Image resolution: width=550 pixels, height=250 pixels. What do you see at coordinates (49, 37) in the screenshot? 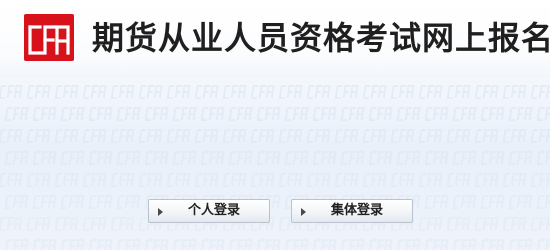
I see `cfa-logo` at bounding box center [49, 37].